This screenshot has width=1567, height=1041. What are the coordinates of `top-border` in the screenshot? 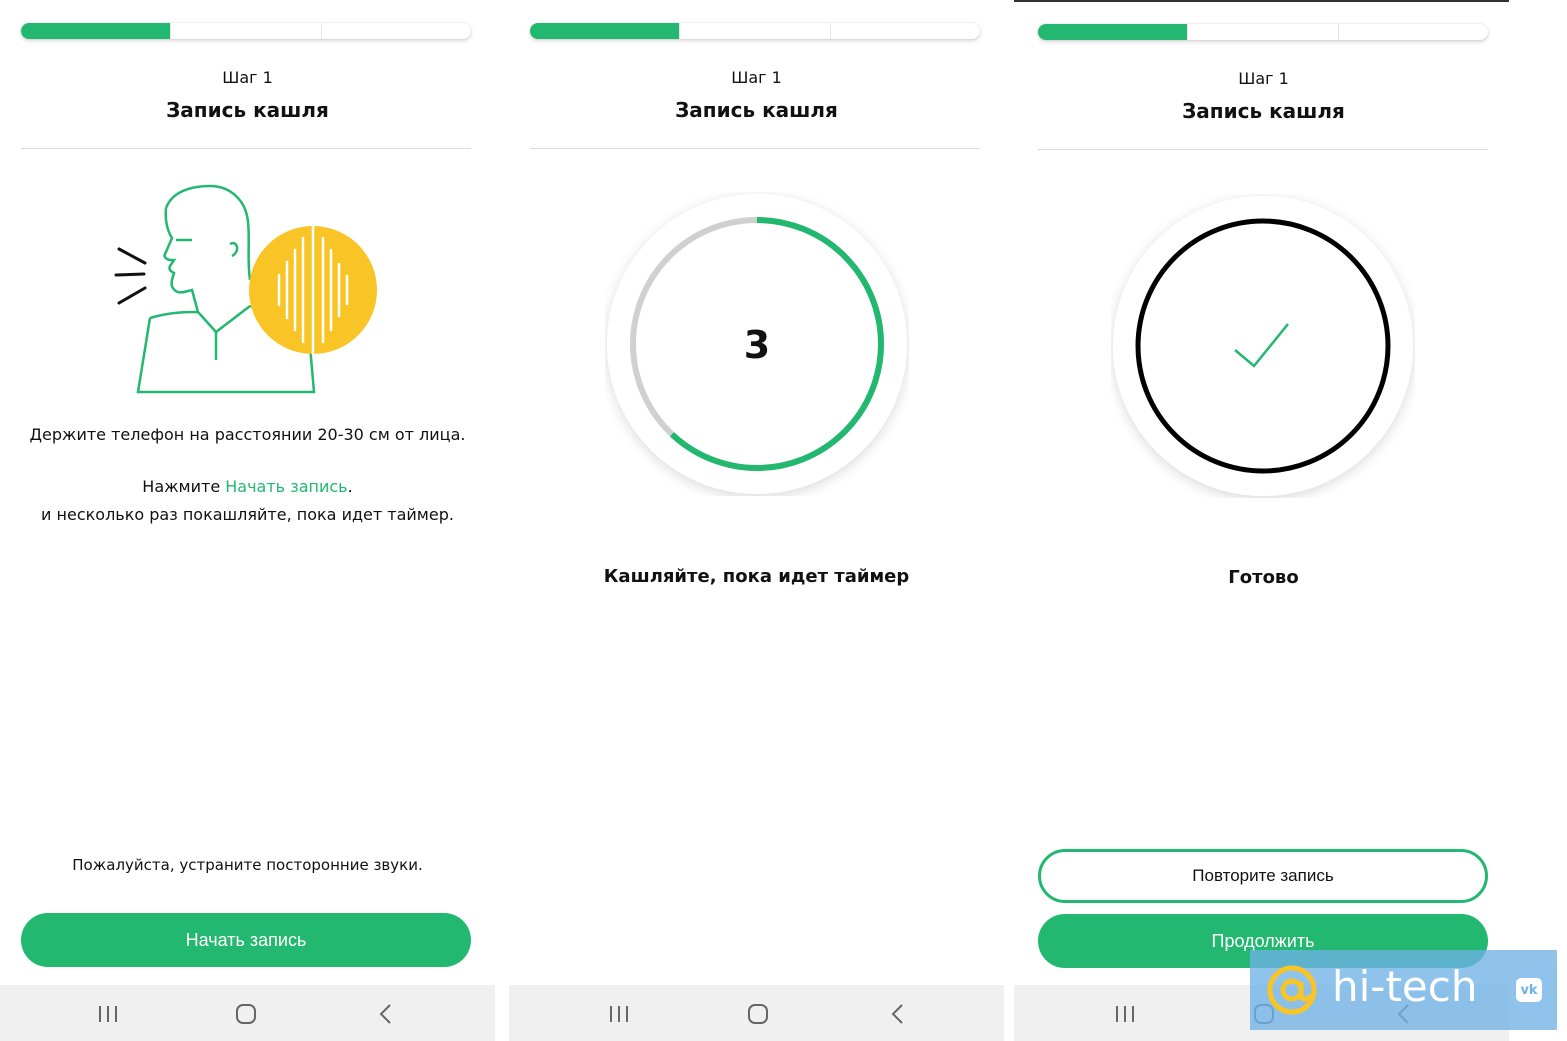 It's located at (1261, 1).